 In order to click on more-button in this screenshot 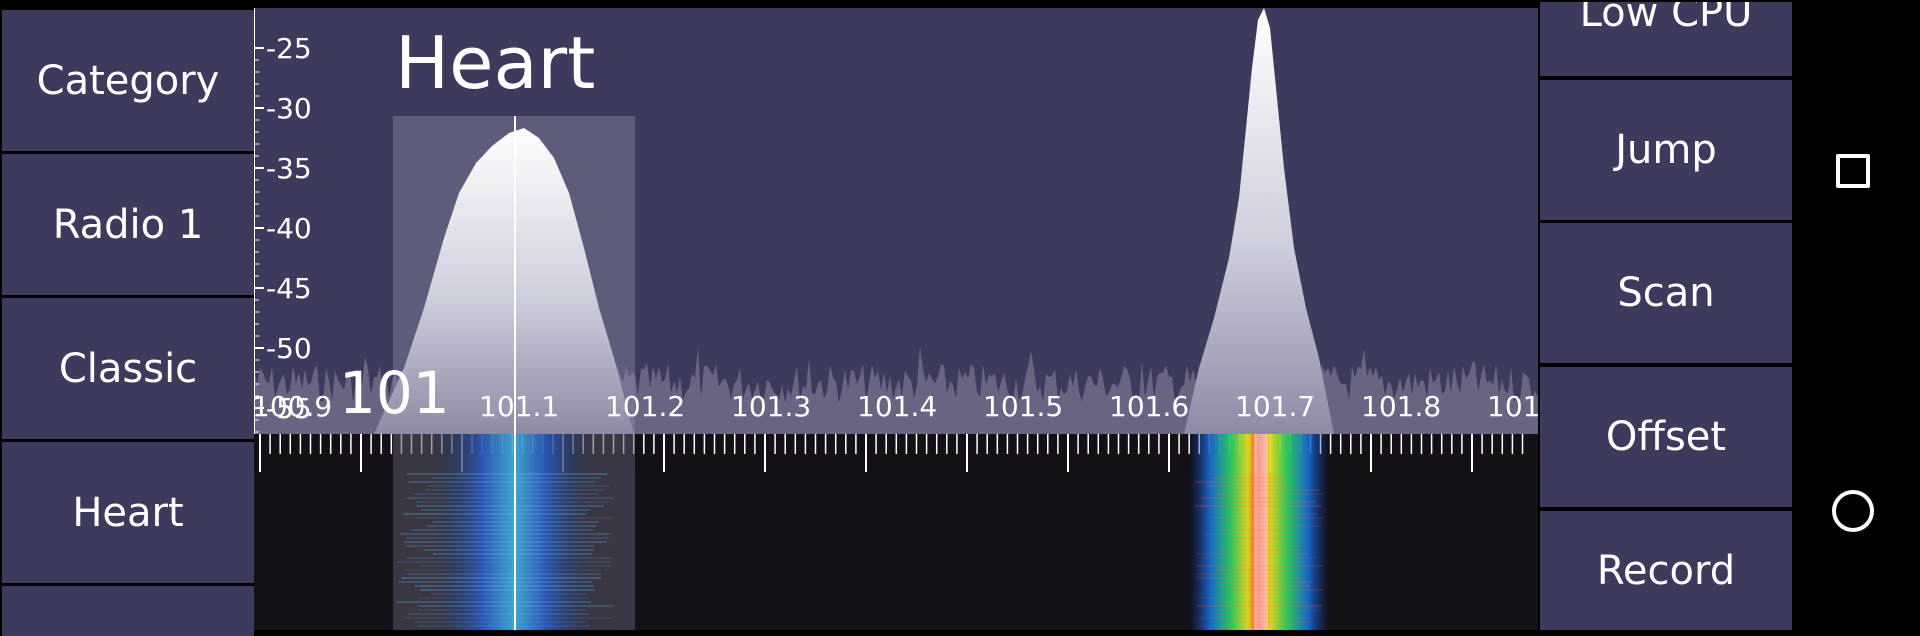, I will do `click(128, 611)`.